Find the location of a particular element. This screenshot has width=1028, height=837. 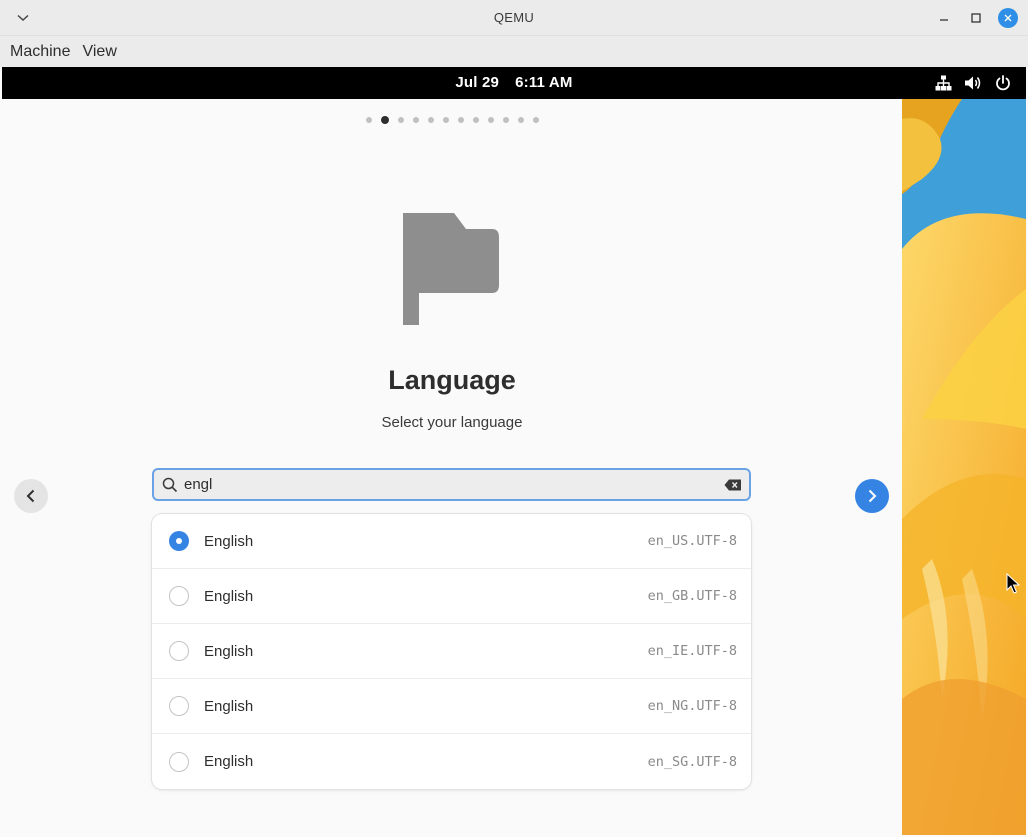

minimize-button is located at coordinates (944, 18).